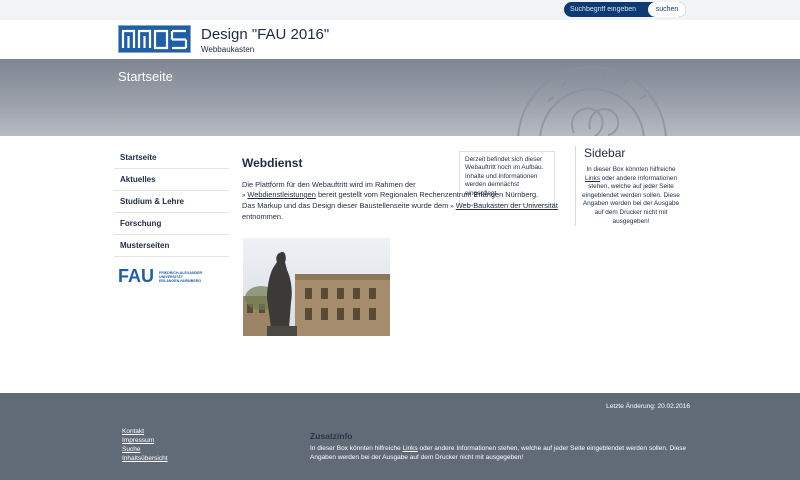 The width and height of the screenshot is (800, 480). What do you see at coordinates (575, 186) in the screenshot?
I see `sidebar-divider` at bounding box center [575, 186].